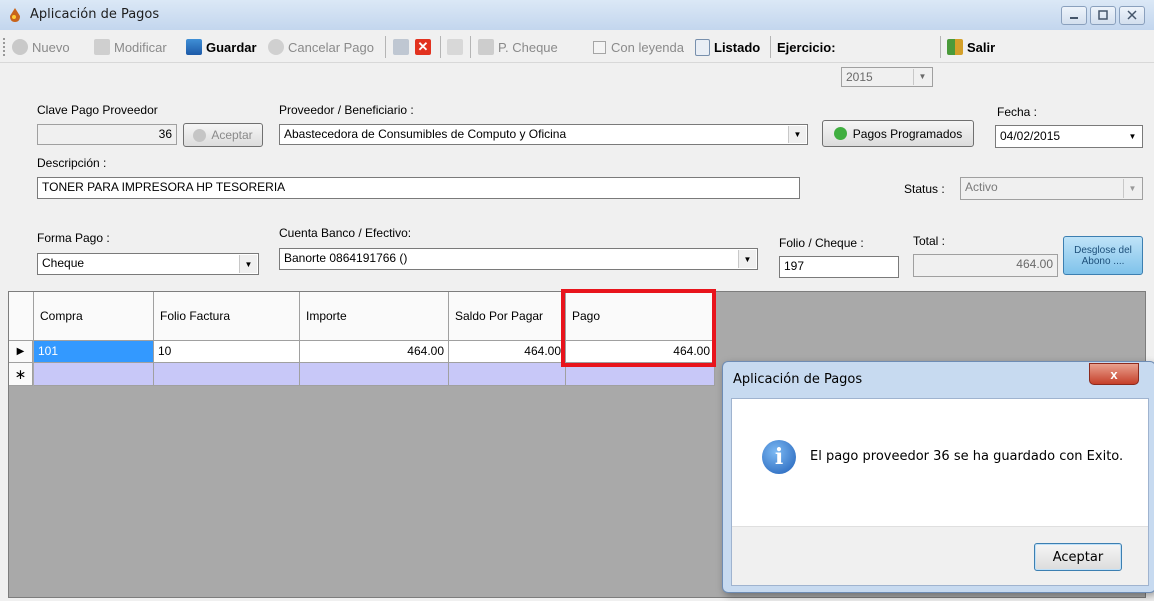  Describe the element at coordinates (507, 316) in the screenshot. I see `column-header-saldo: Saldo Por Pagar` at that location.